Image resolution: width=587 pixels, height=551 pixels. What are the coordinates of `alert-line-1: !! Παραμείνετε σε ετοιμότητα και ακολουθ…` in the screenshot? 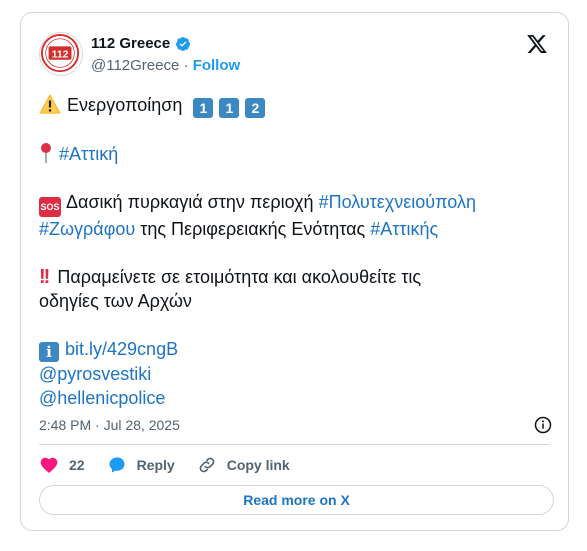 It's located at (296, 277).